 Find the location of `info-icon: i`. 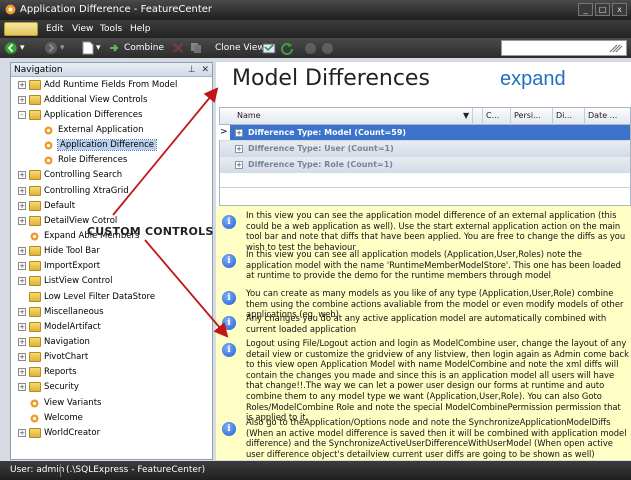

info-icon: i is located at coordinates (229, 222).